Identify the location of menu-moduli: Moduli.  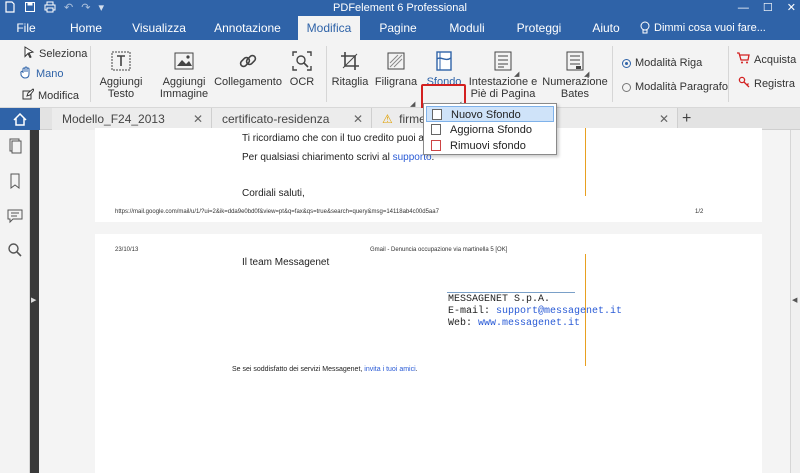
(467, 28).